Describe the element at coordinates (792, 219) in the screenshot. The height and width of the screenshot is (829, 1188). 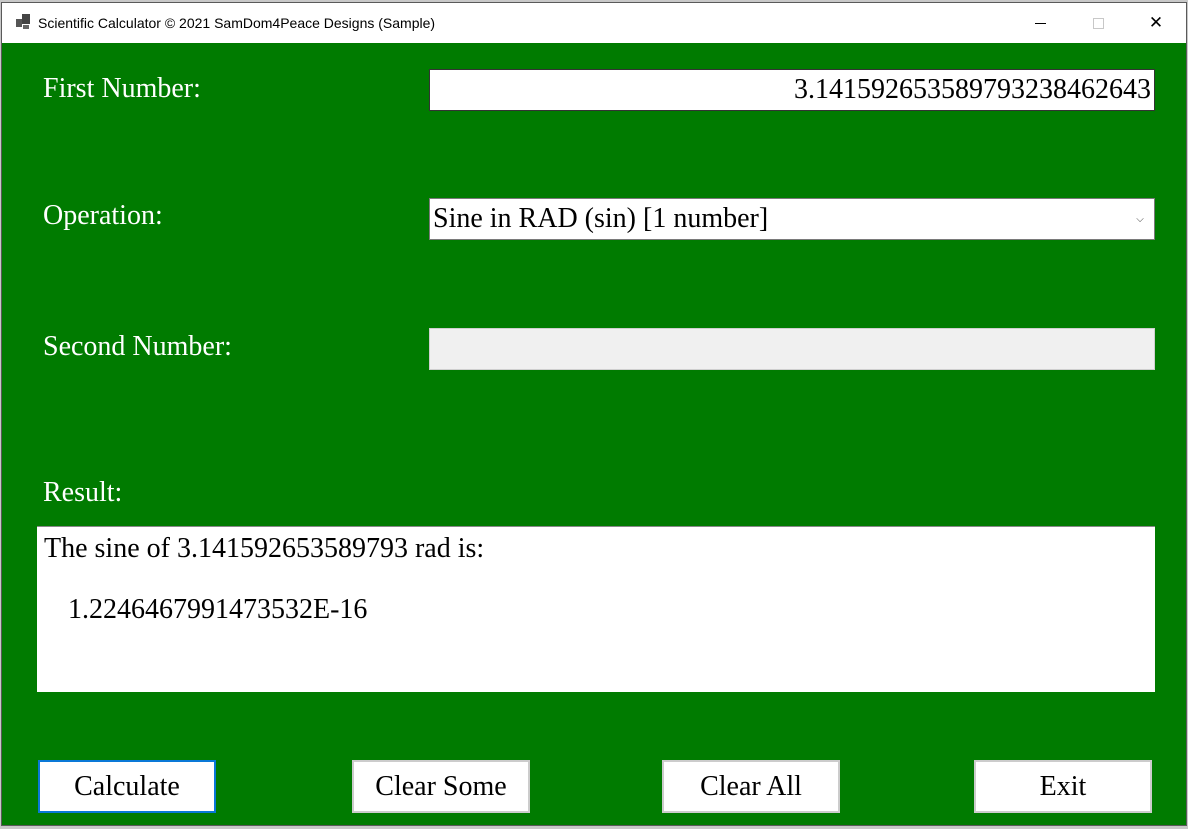
I see `operation-dropdown: Sine in RAD (sin) [1 number] ⌵` at that location.